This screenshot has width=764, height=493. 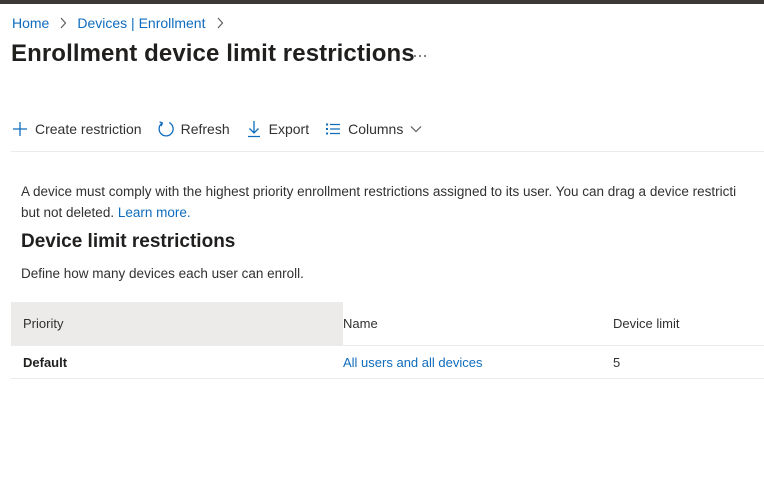 I want to click on refresh-button: Refresh, so click(x=193, y=129).